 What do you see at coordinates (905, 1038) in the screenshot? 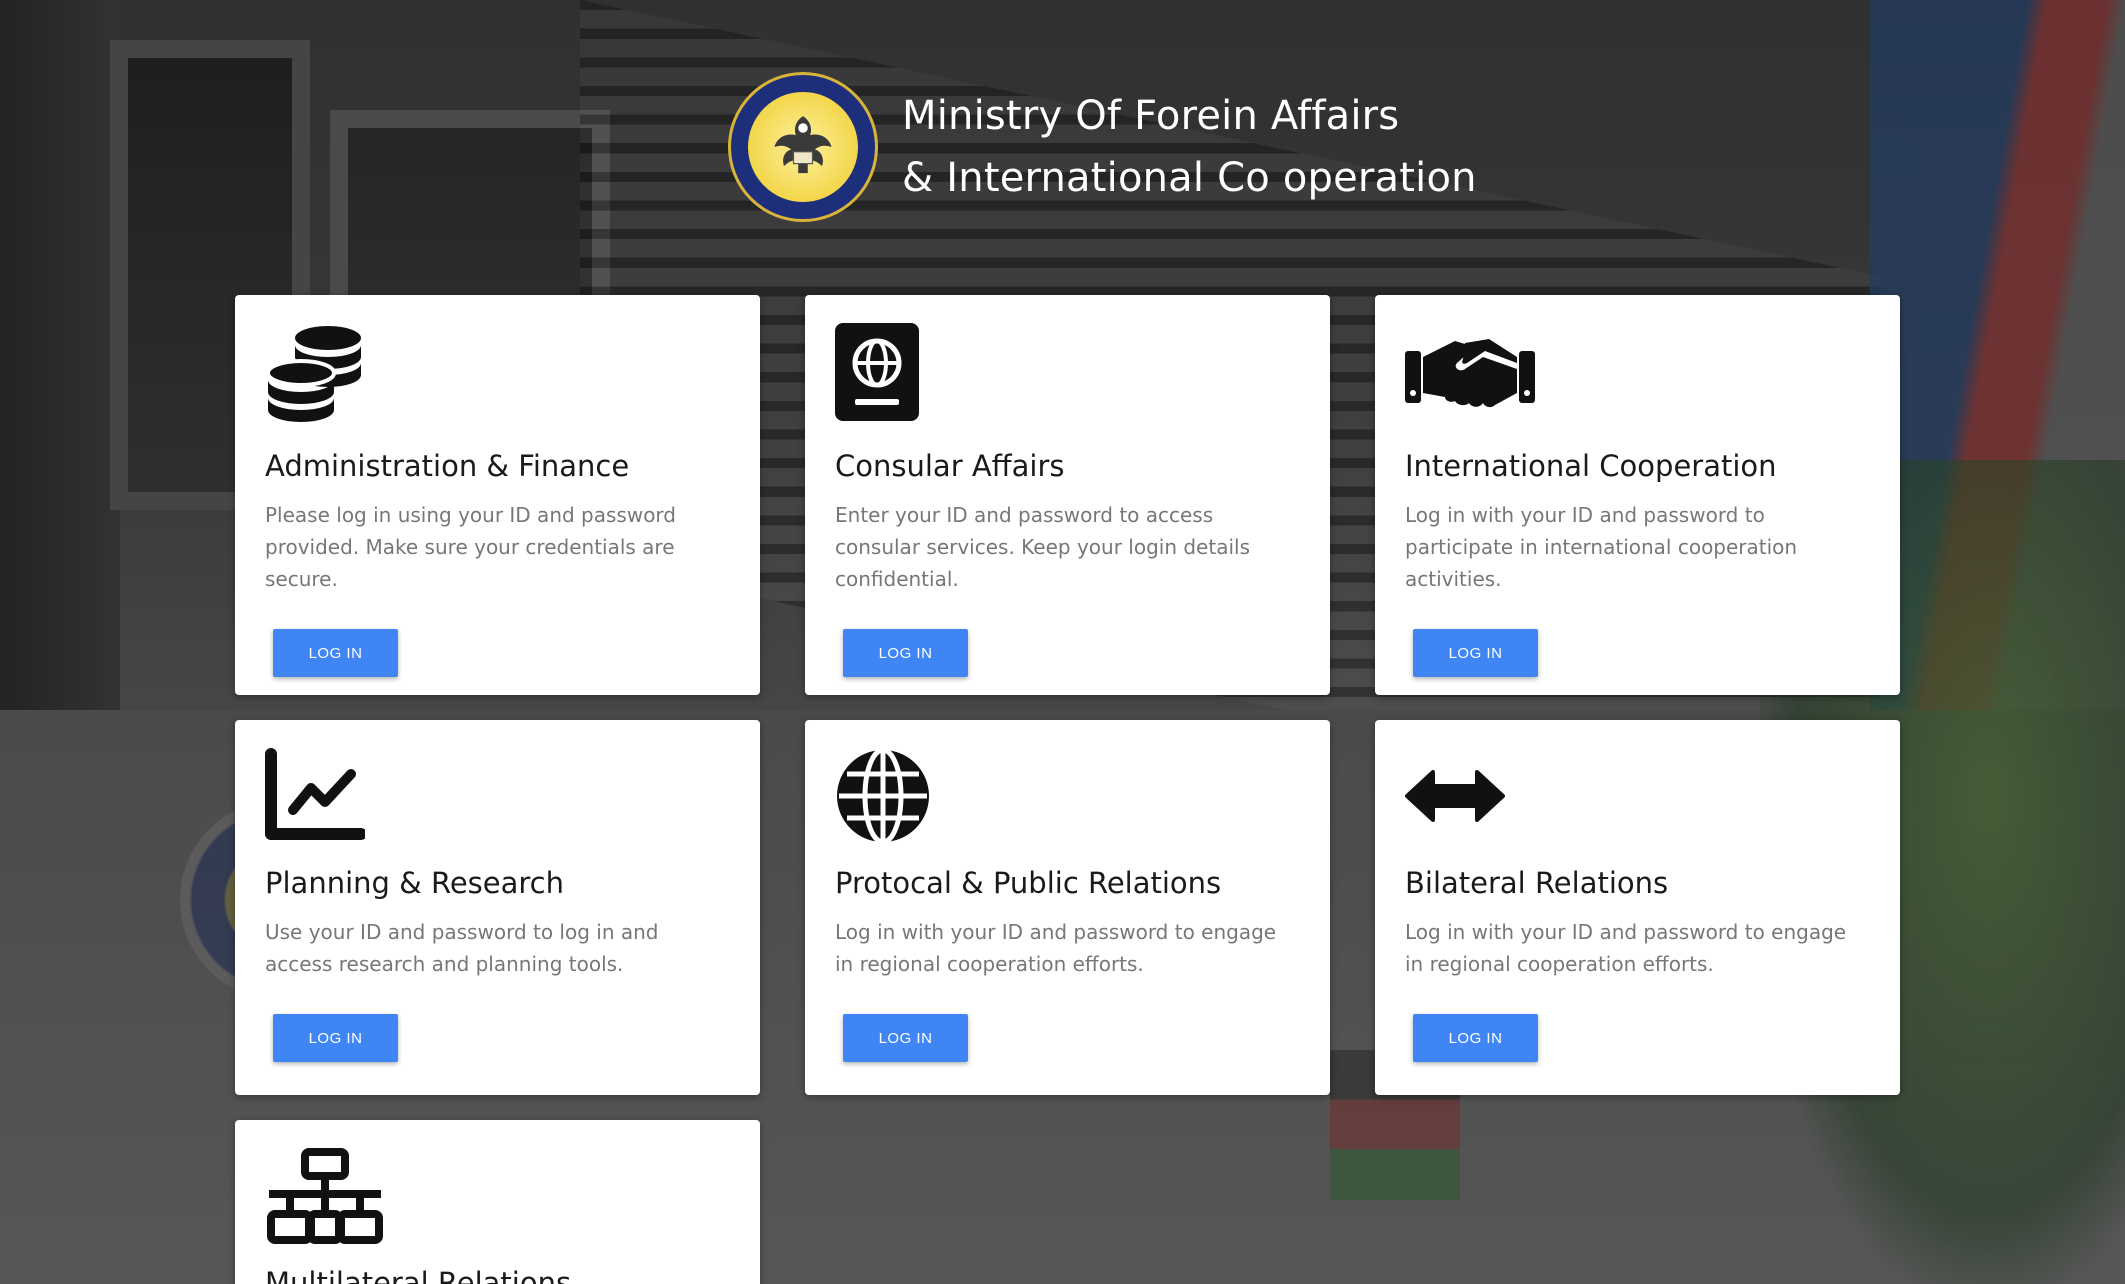
I see `login-button-protocol-public-relations: LOG IN` at bounding box center [905, 1038].